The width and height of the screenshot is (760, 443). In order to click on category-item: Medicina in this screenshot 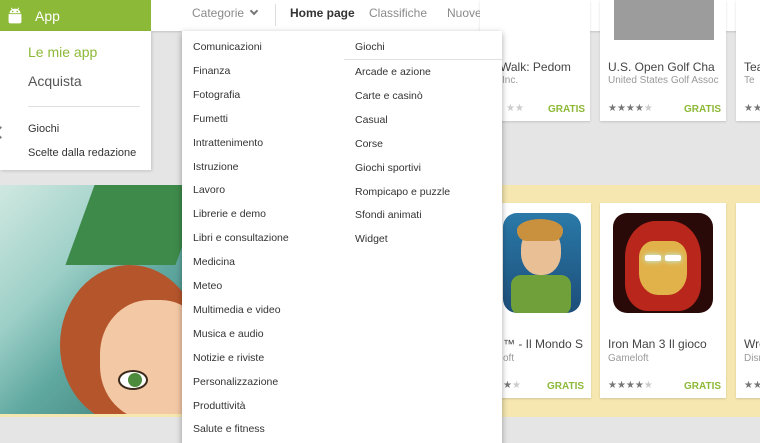, I will do `click(214, 262)`.